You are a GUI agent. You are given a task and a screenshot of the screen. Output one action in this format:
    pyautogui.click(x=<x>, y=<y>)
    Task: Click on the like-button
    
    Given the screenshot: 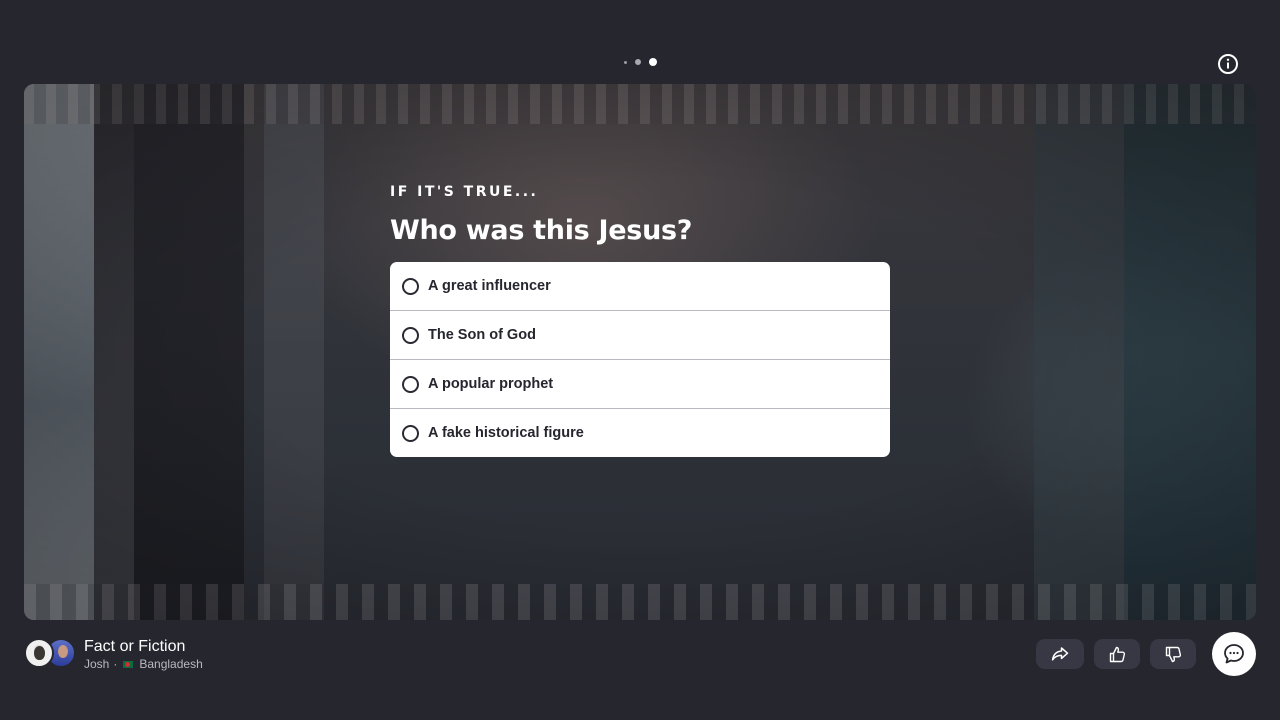 What is the action you would take?
    pyautogui.click(x=1117, y=654)
    